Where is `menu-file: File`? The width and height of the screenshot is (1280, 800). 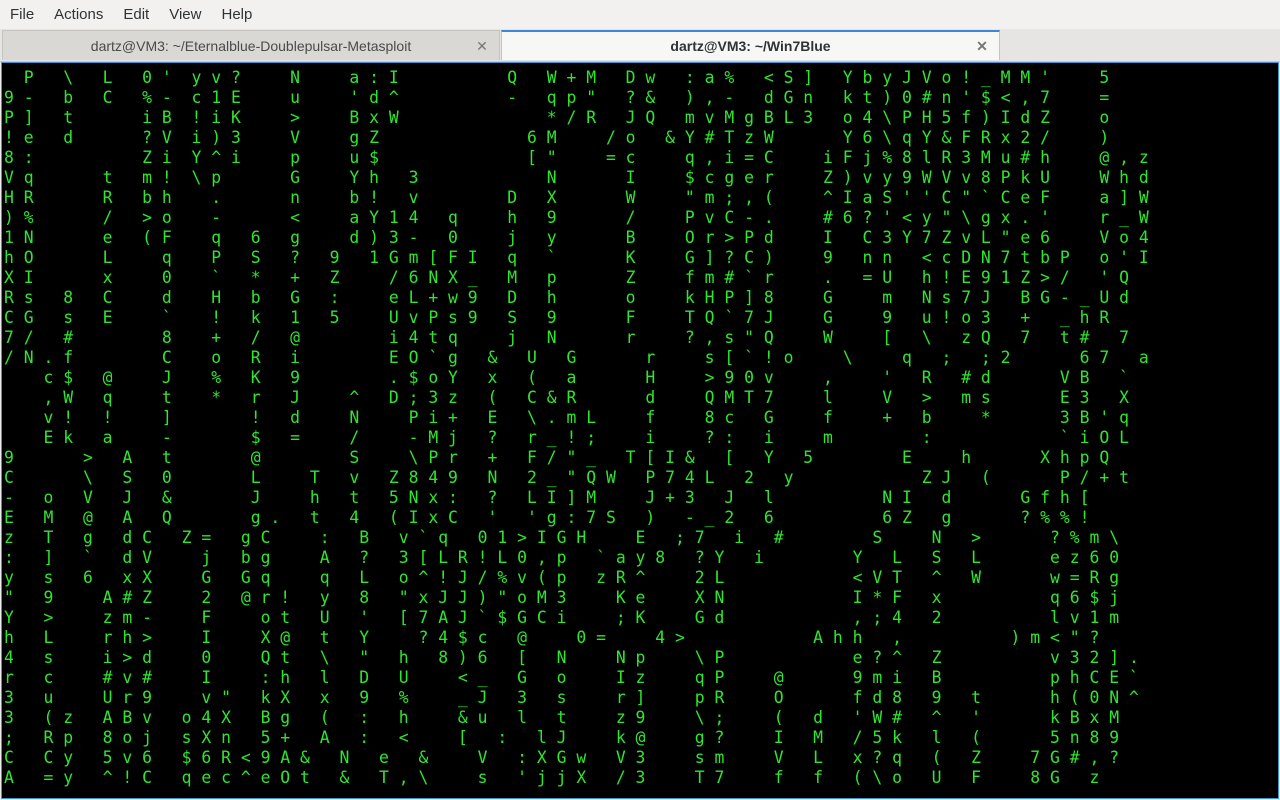
menu-file: File is located at coordinates (22, 14).